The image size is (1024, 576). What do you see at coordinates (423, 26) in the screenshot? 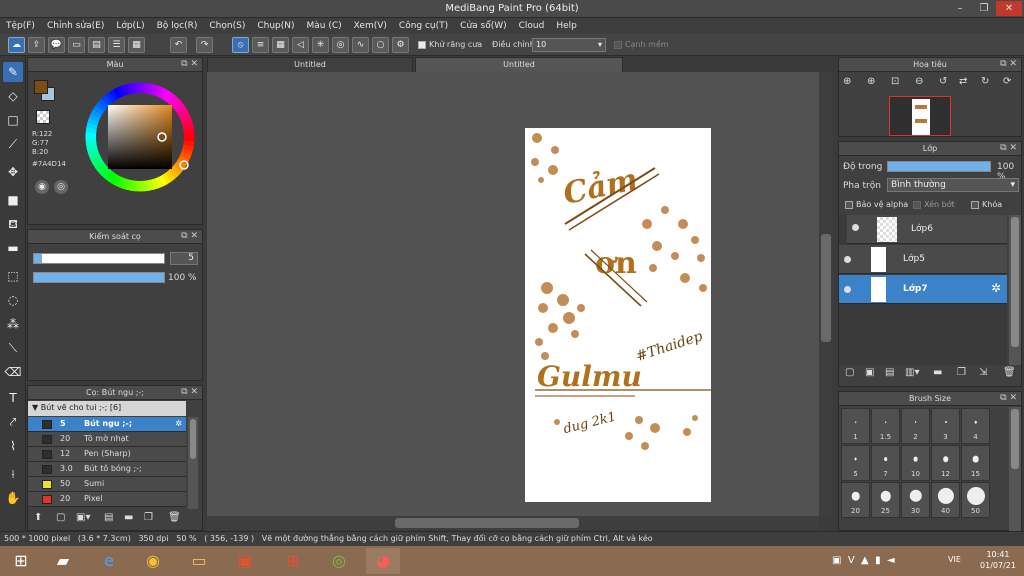
I see `menu-tools: Công cụ(T)` at bounding box center [423, 26].